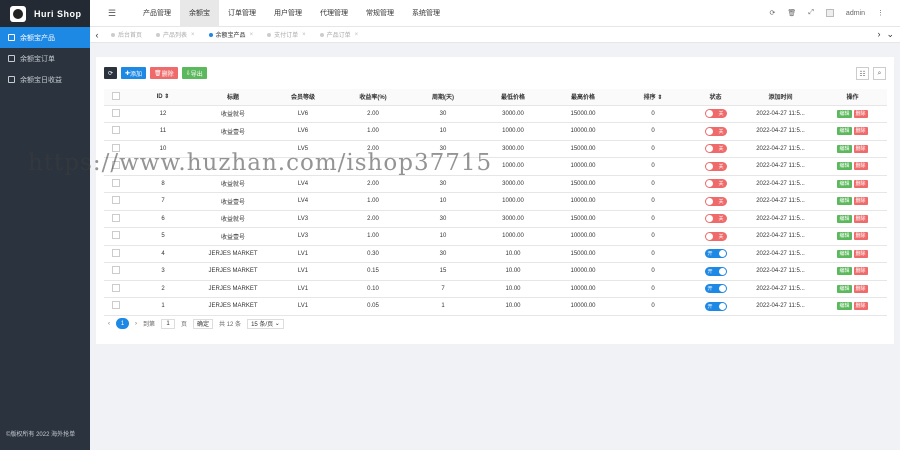 This screenshot has width=900, height=450. What do you see at coordinates (879, 73) in the screenshot?
I see `search-icon: ⌕` at bounding box center [879, 73].